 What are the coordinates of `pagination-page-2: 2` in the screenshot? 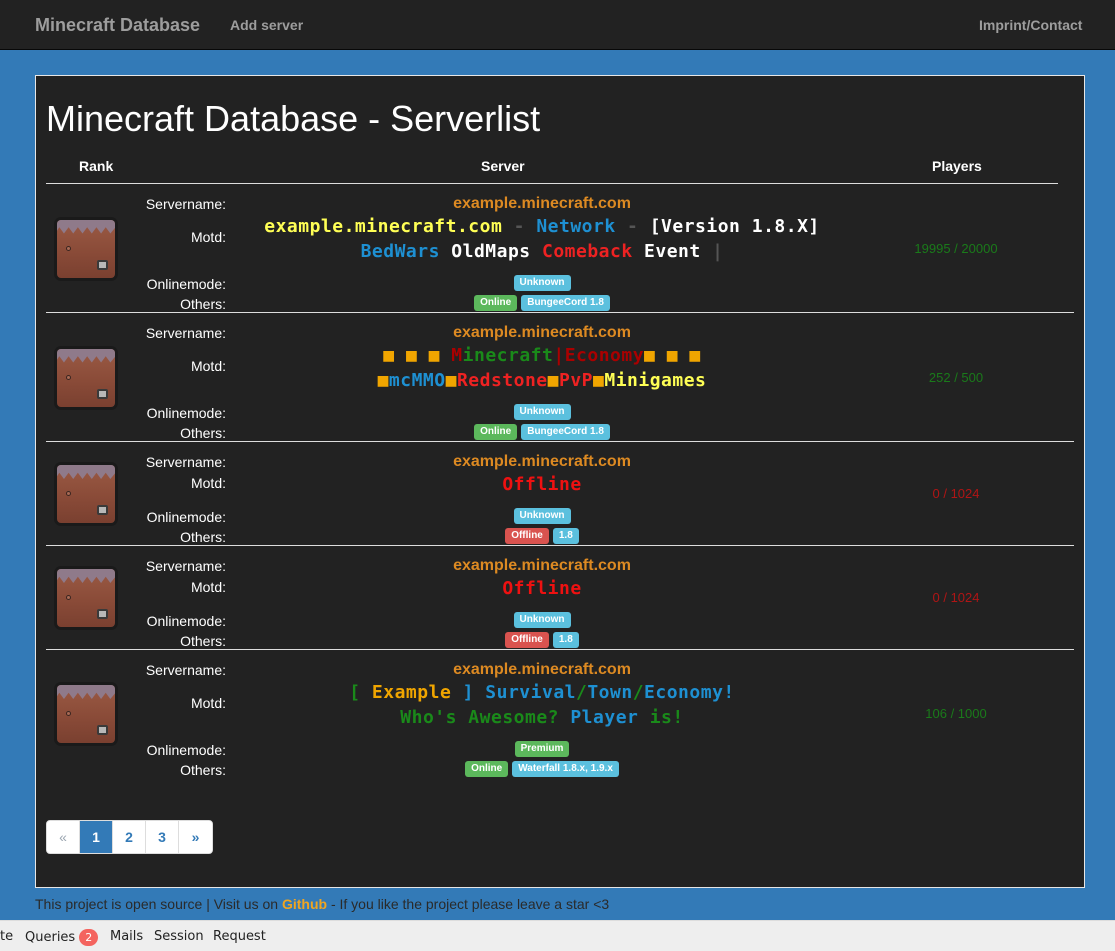 It's located at (129, 837).